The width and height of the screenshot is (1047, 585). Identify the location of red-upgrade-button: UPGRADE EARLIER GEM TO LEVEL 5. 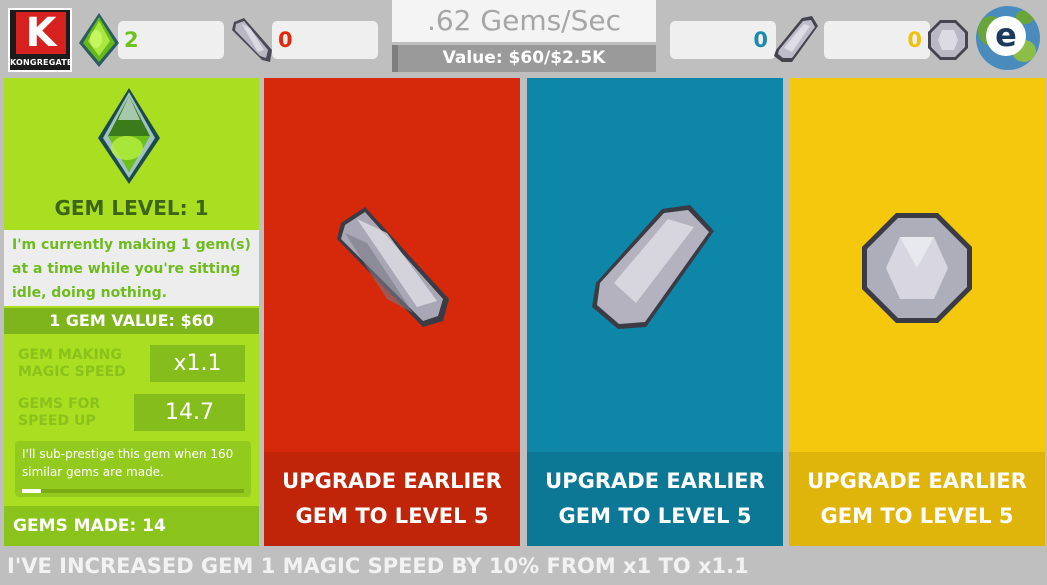
(392, 499).